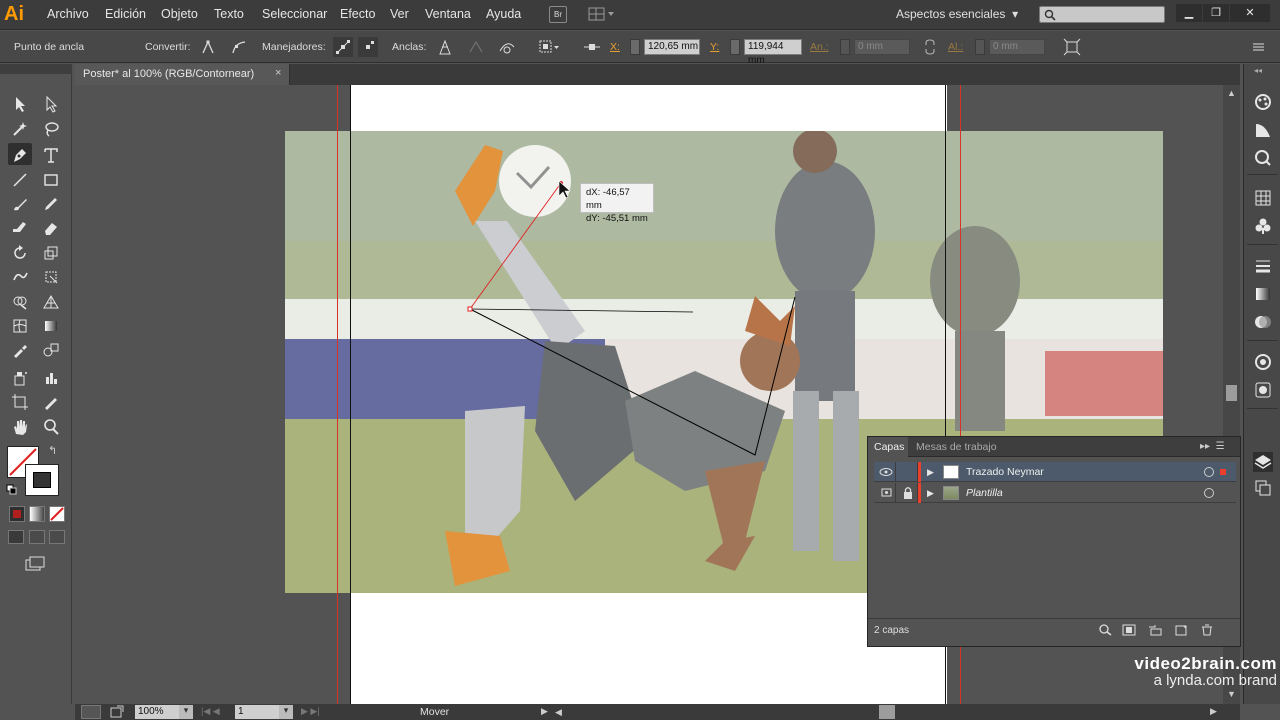 The height and width of the screenshot is (720, 1280). I want to click on width-field: 0 mm, so click(882, 47).